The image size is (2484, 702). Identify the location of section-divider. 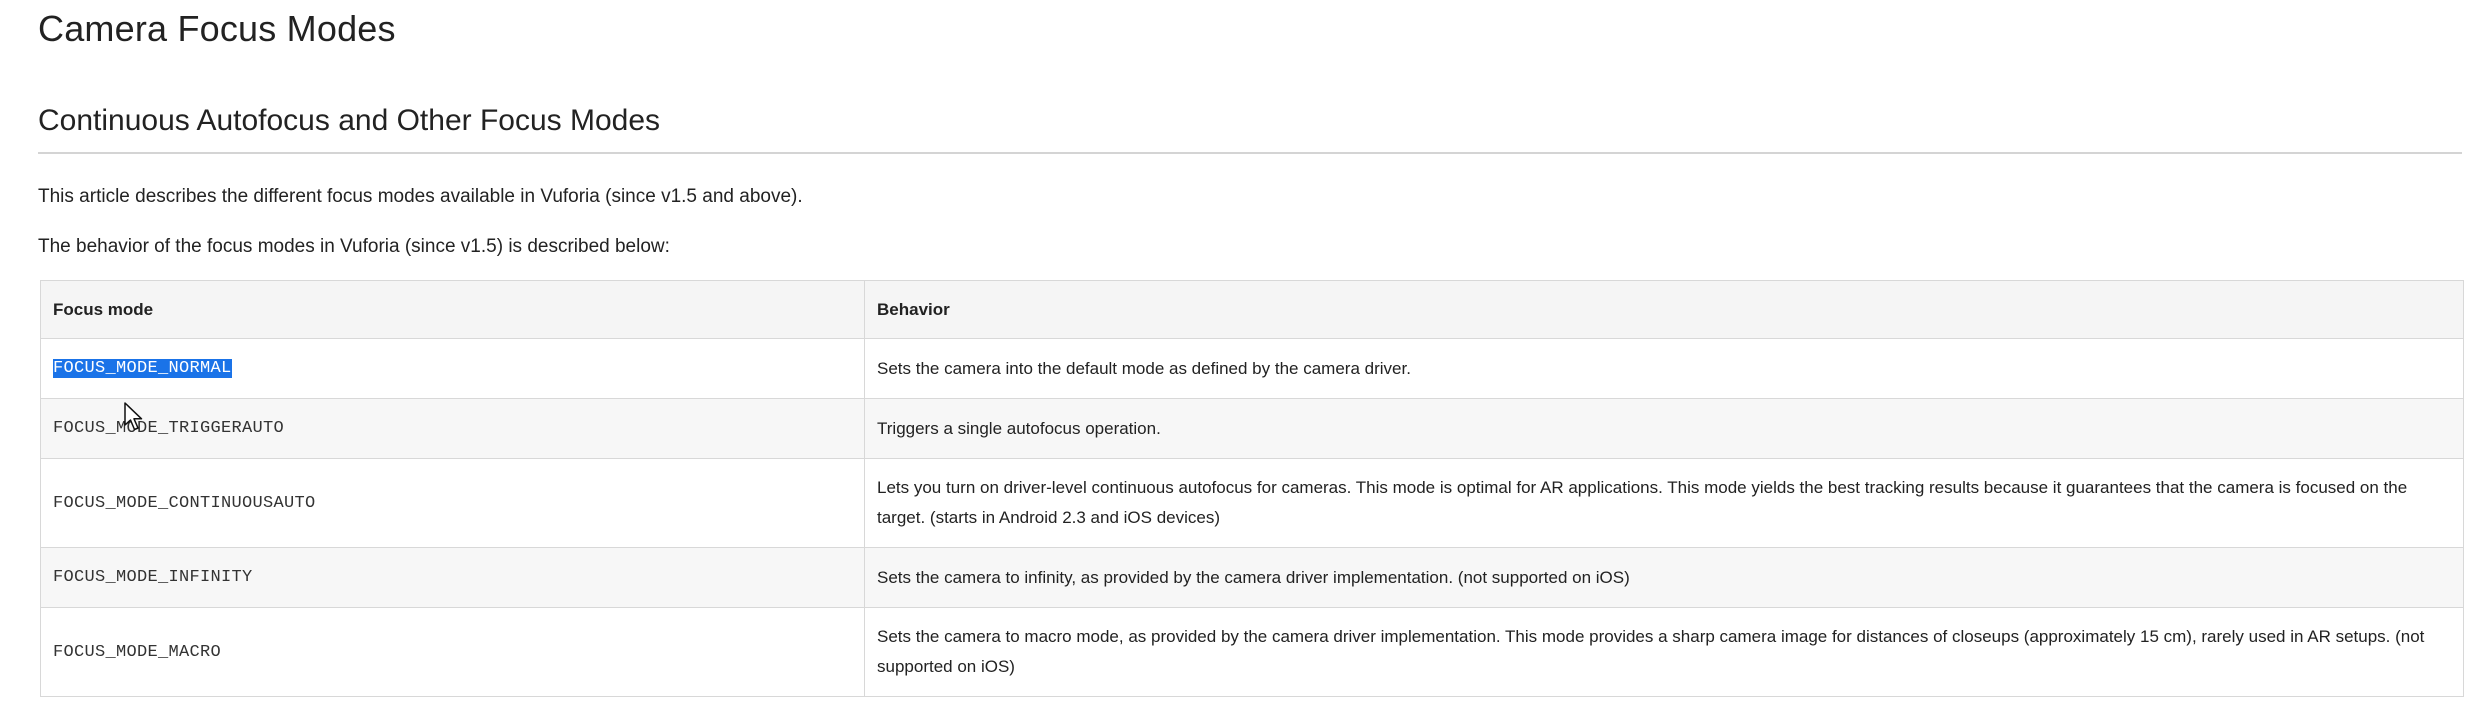
(1250, 153).